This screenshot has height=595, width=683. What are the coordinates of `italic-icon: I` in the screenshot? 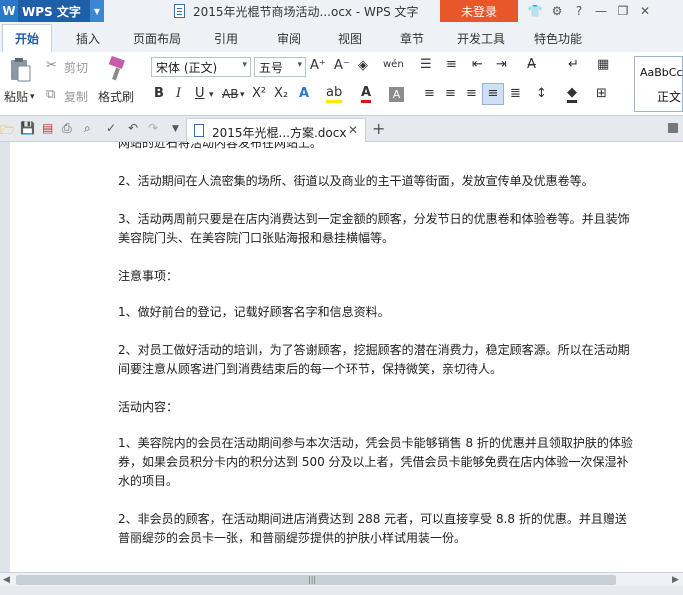 It's located at (178, 94).